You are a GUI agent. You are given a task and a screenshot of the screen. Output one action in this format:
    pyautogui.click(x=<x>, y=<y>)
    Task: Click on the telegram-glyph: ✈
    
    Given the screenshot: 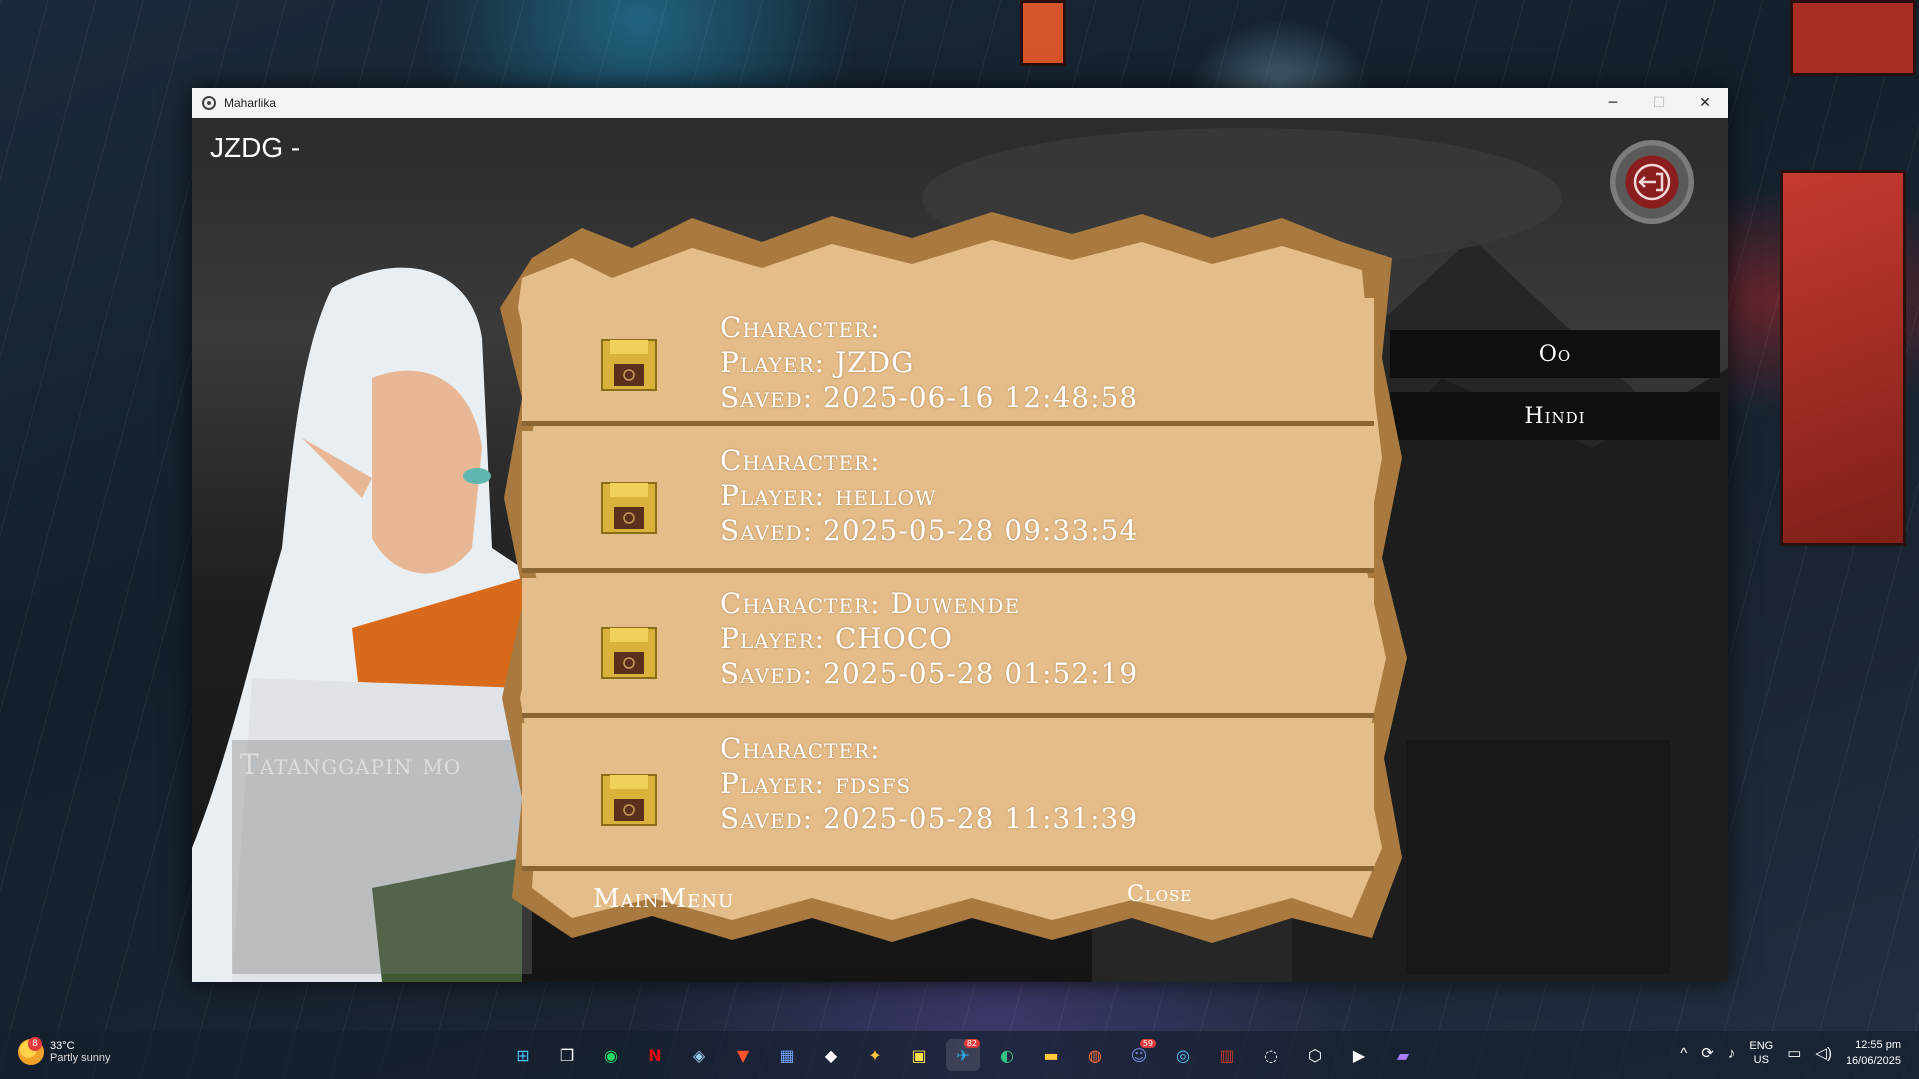 What is the action you would take?
    pyautogui.click(x=963, y=1055)
    